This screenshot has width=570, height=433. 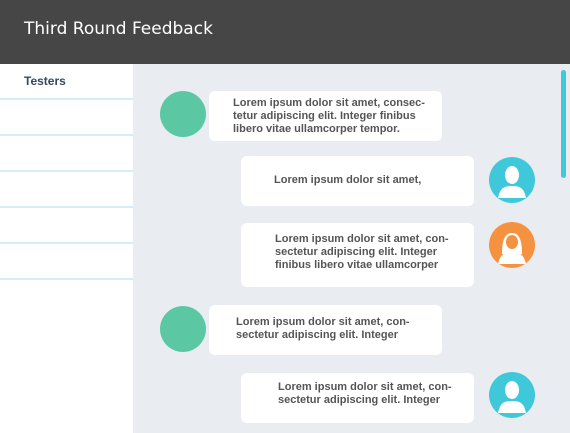 I want to click on message-bubble: Lorem ipsum dolor sit amet,, so click(x=357, y=181).